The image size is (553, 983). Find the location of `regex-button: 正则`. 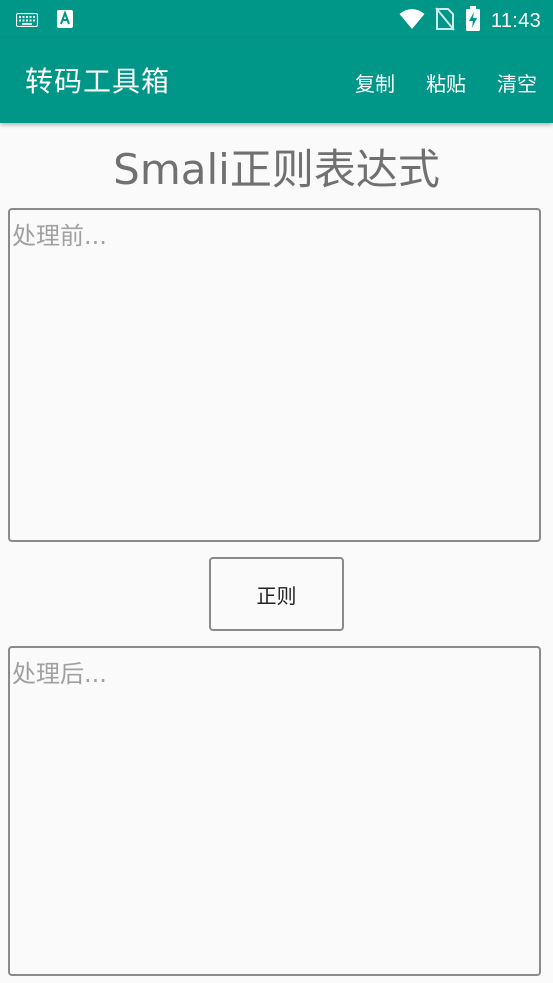

regex-button: 正则 is located at coordinates (276, 594).